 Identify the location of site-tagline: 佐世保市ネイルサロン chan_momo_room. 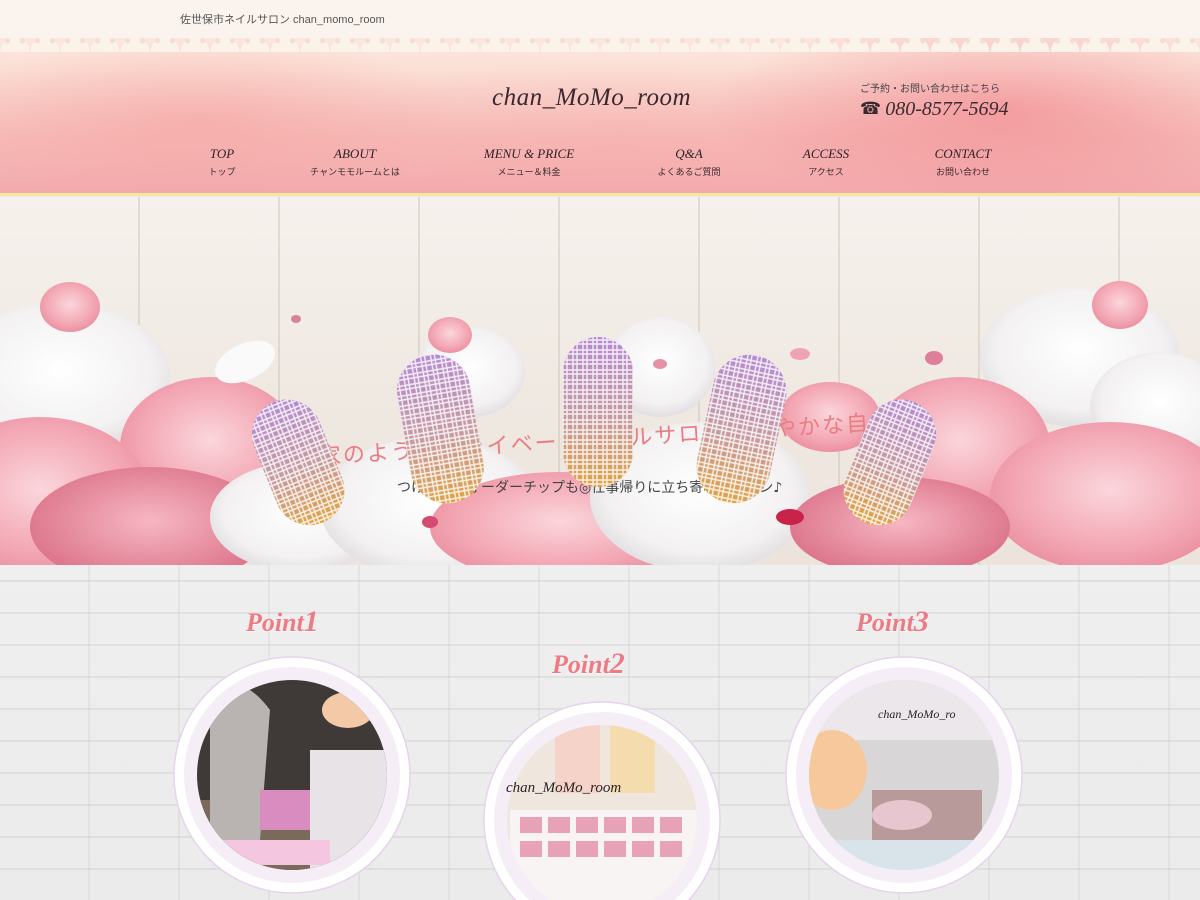
(282, 20).